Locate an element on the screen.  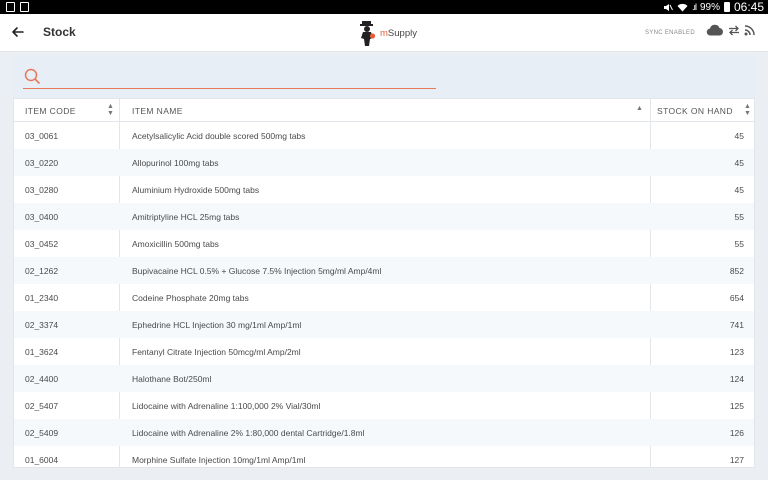
logo-text: mSupply is located at coordinates (398, 33).